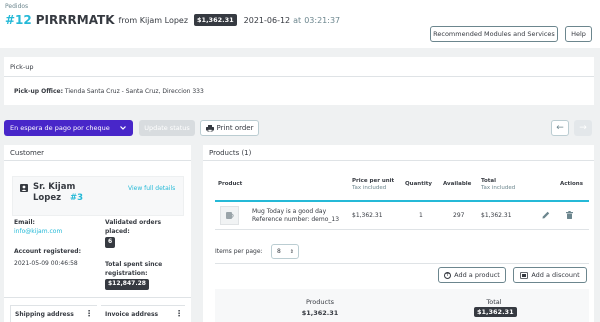 This screenshot has height=322, width=600. What do you see at coordinates (524, 275) in the screenshot?
I see `discount-ticket-icon` at bounding box center [524, 275].